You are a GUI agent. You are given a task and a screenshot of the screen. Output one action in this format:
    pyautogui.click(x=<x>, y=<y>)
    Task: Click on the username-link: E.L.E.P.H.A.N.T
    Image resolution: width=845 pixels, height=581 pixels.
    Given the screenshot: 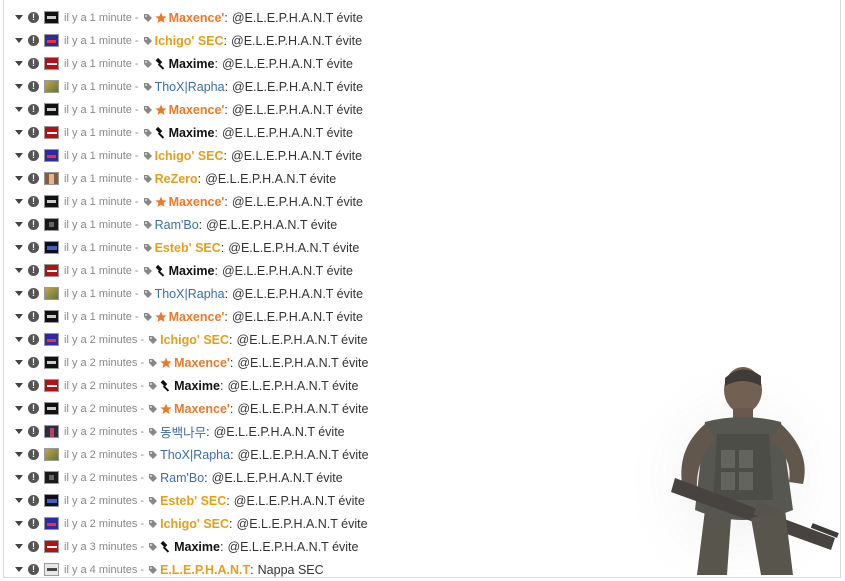 What is the action you would take?
    pyautogui.click(x=205, y=570)
    